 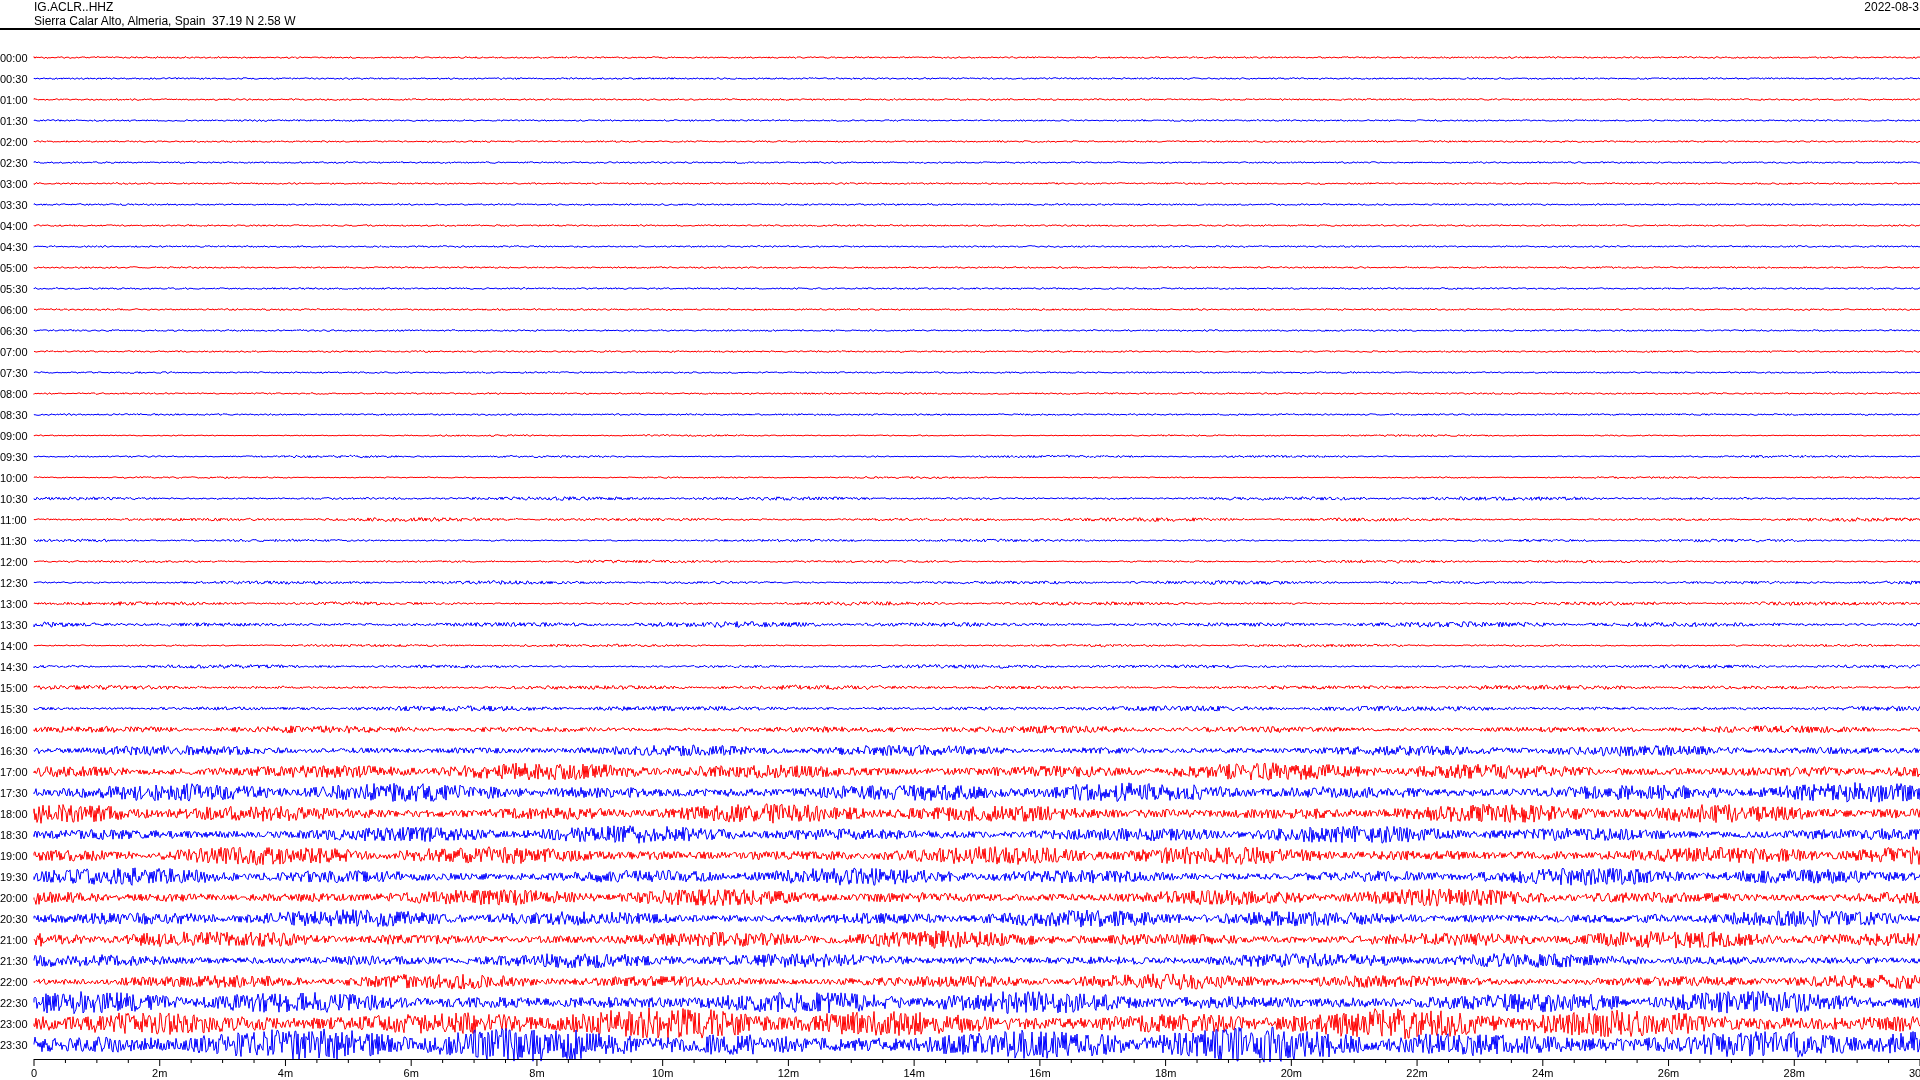 What do you see at coordinates (14, 162) in the screenshot?
I see `time-label: 02:30` at bounding box center [14, 162].